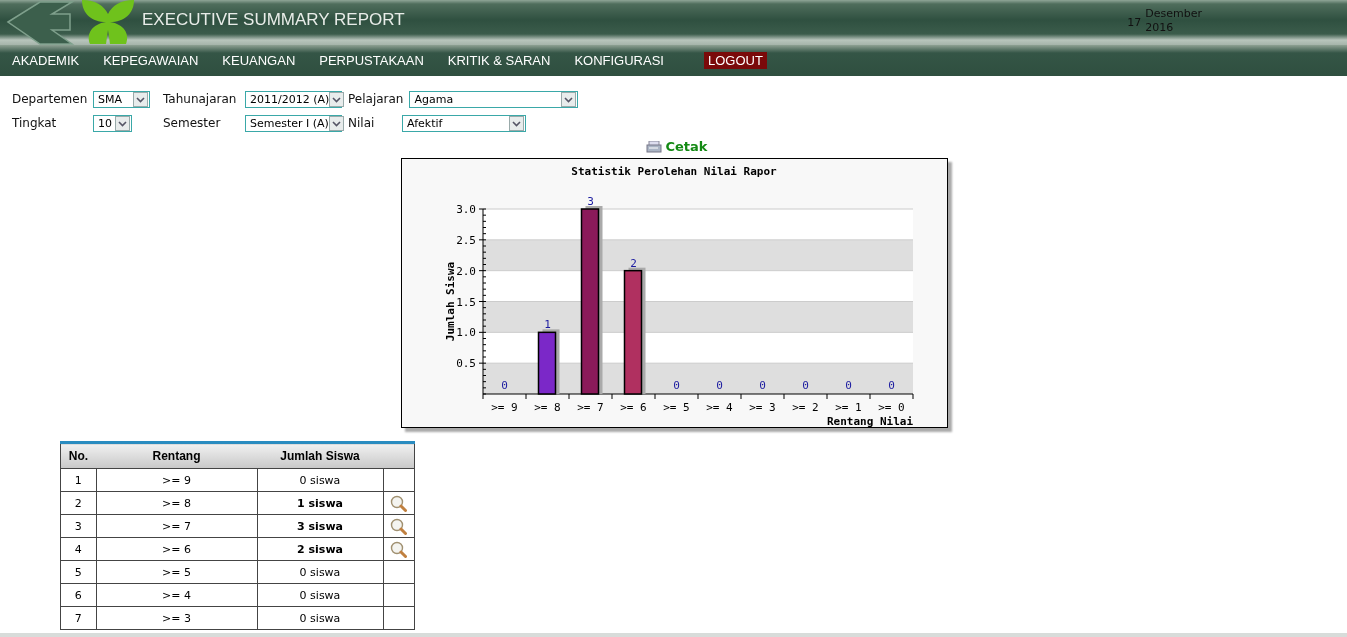 The height and width of the screenshot is (637, 1347). Describe the element at coordinates (362, 123) in the screenshot. I see `filter-label: Nilai` at that location.